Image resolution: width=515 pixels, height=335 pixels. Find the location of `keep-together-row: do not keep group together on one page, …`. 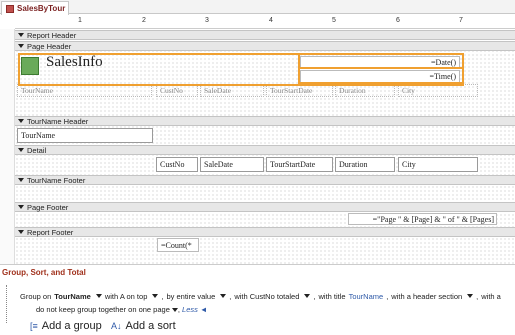

keep-together-row: do not keep group together on one page, … is located at coordinates (121, 309).